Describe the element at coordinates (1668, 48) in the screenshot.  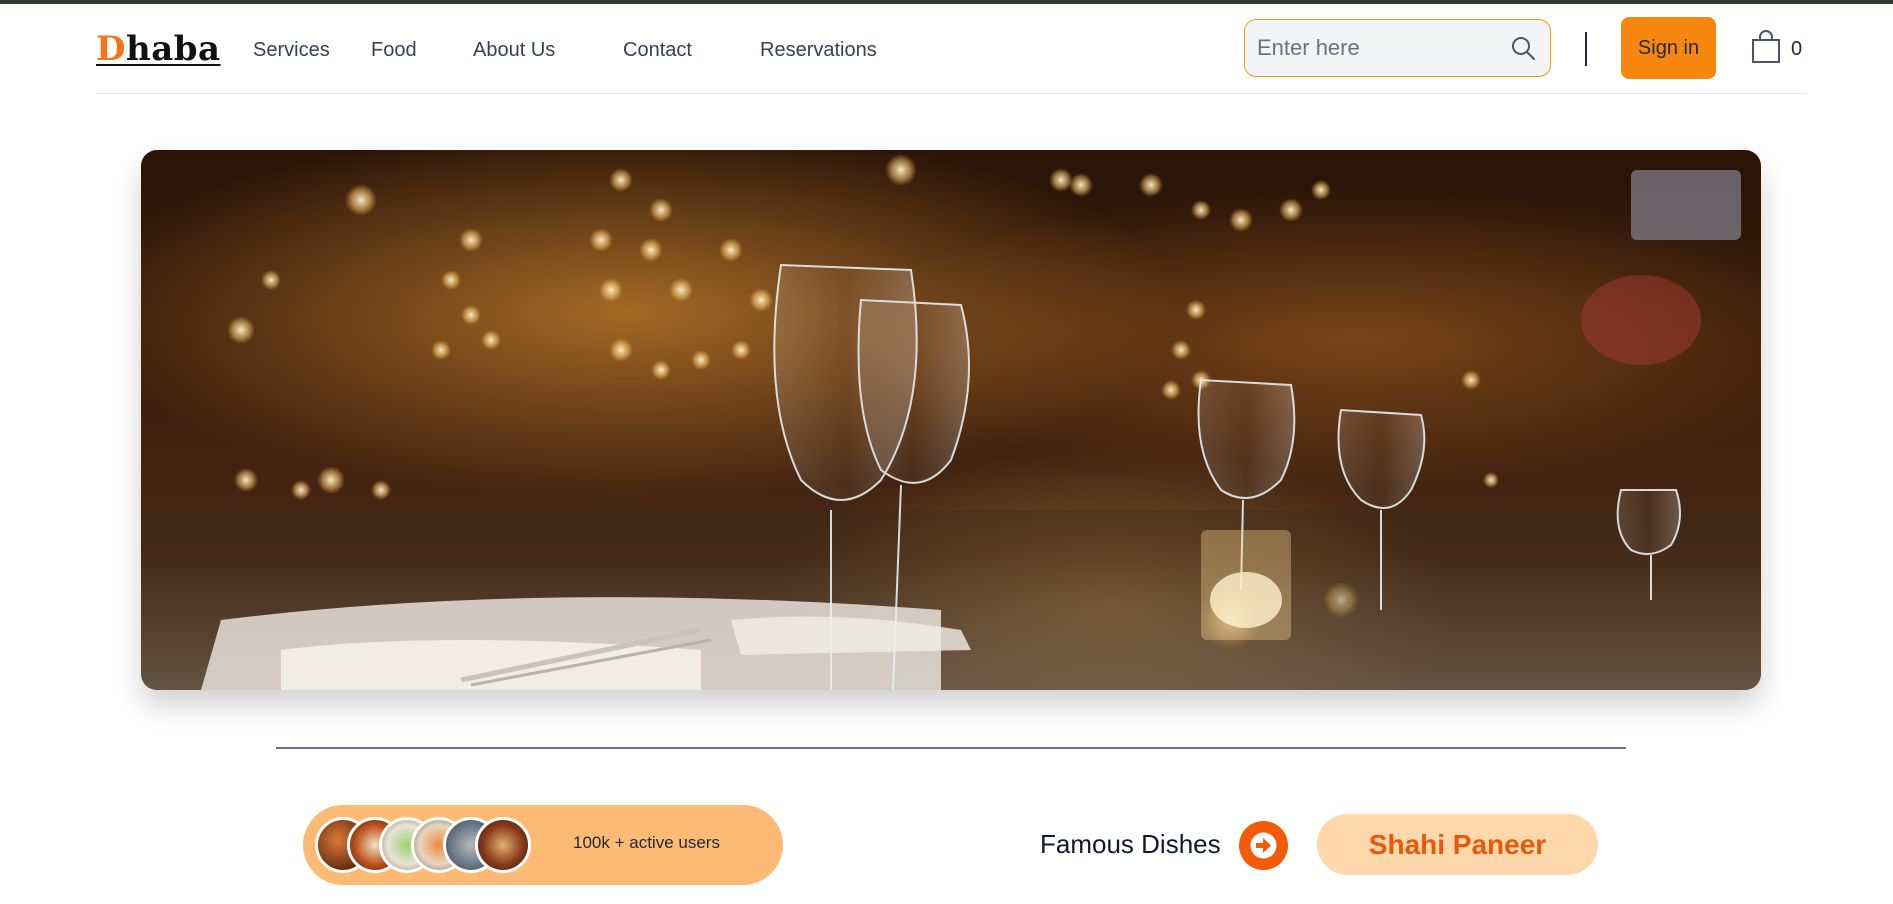
I see `sign-in-button: Sign in` at that location.